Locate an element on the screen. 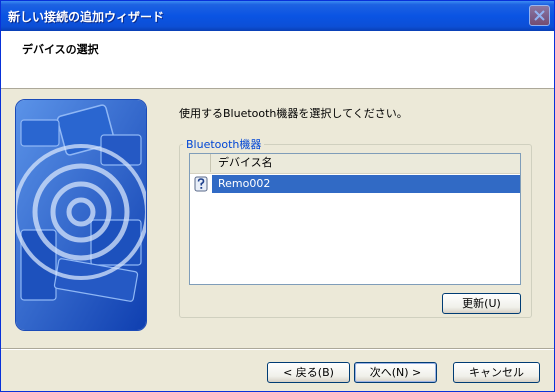  wizard-header: デバイスの選択 is located at coordinates (277, 60).